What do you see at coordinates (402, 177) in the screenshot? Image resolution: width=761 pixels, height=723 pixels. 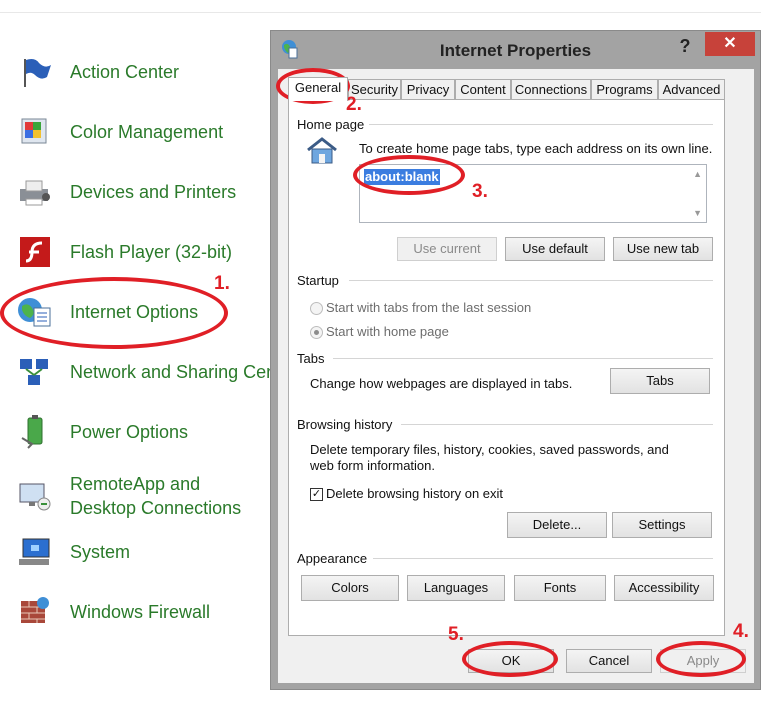 I see `home-page-value: about:blank` at bounding box center [402, 177].